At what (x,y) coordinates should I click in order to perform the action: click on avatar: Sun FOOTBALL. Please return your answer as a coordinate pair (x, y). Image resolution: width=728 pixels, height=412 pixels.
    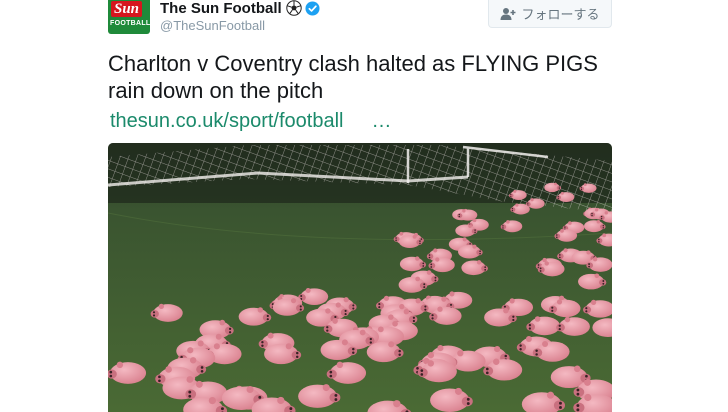
    Looking at the image, I should click on (129, 17).